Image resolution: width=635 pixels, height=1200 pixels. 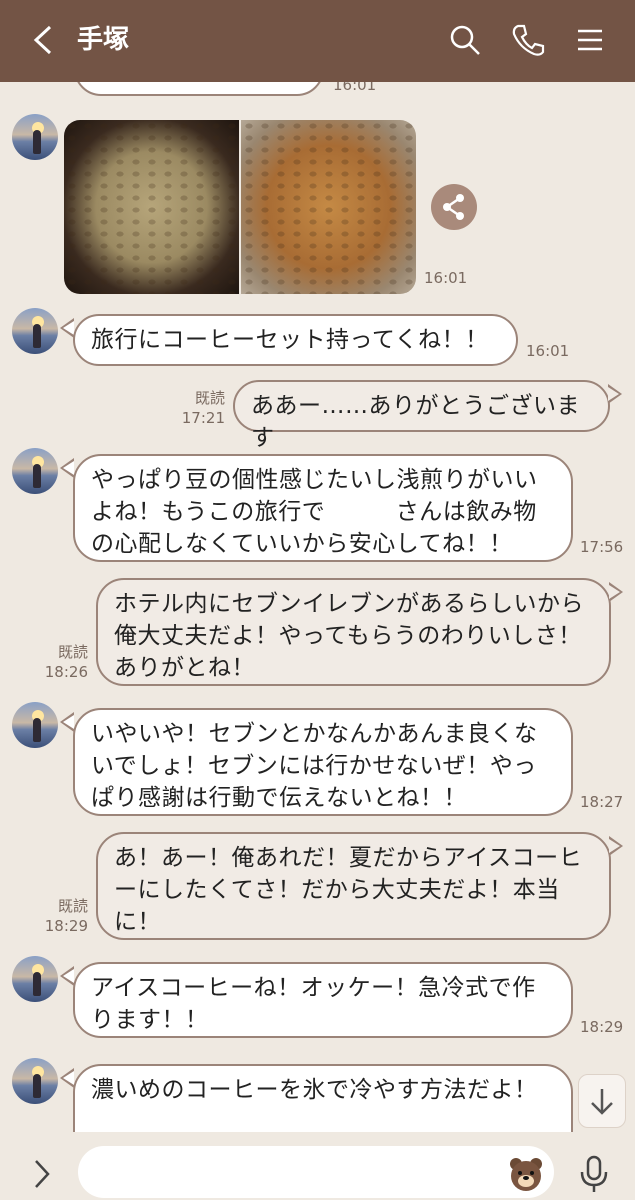 I want to click on photo-album, so click(x=240, y=207).